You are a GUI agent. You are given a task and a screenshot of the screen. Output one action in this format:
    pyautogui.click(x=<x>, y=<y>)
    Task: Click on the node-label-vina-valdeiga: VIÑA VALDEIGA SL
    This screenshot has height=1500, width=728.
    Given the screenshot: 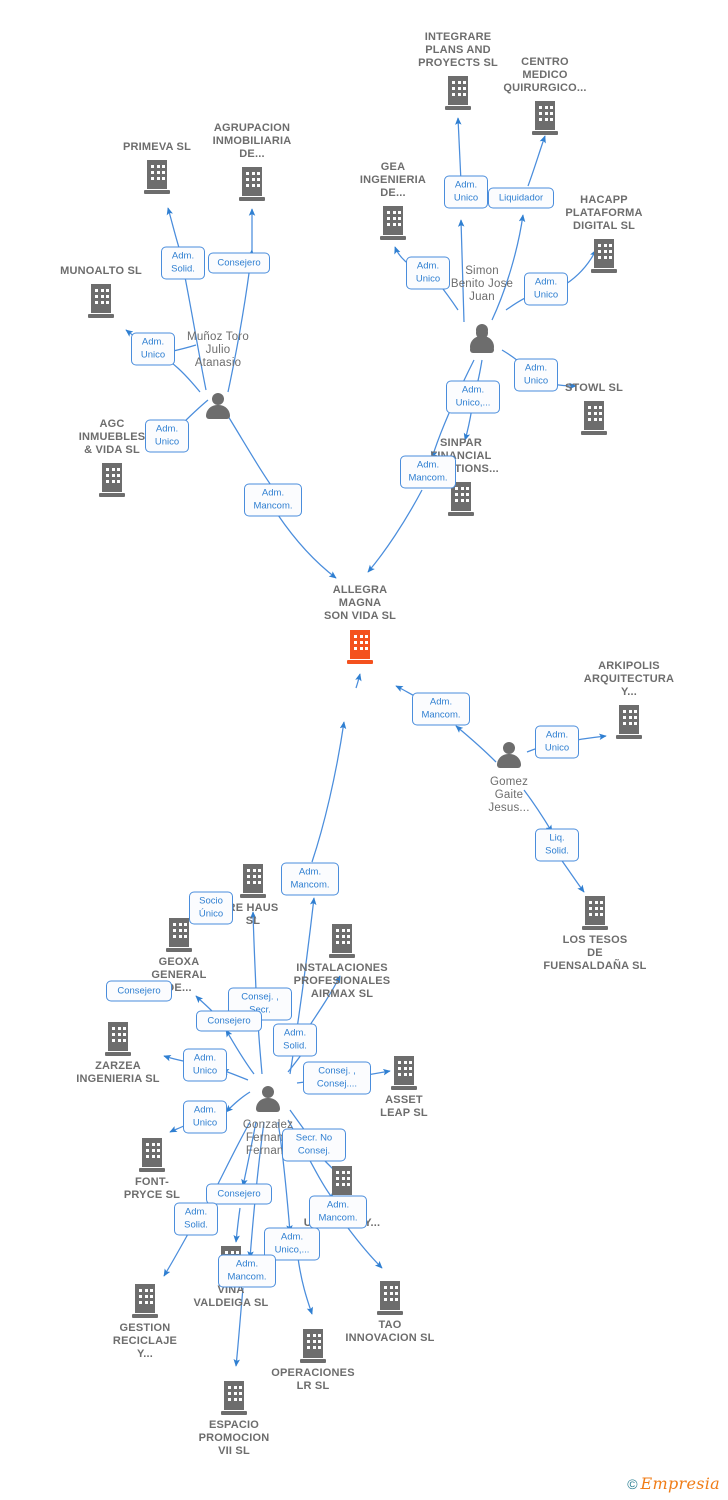 What is the action you would take?
    pyautogui.click(x=231, y=1296)
    